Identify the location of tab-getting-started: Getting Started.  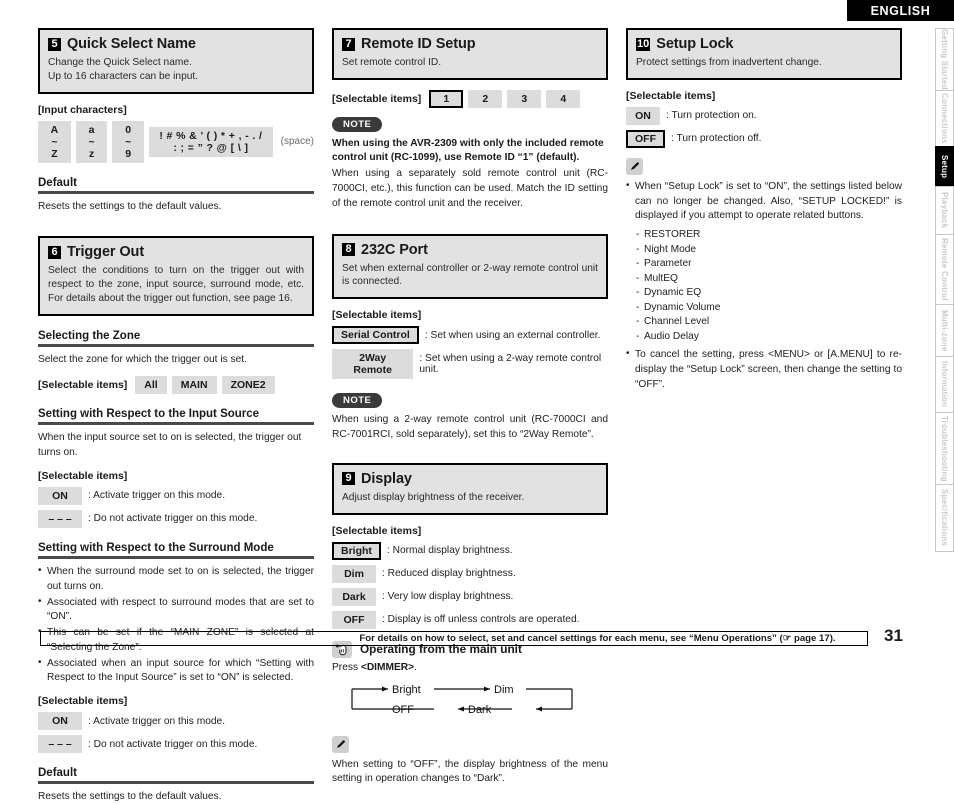
(944, 59).